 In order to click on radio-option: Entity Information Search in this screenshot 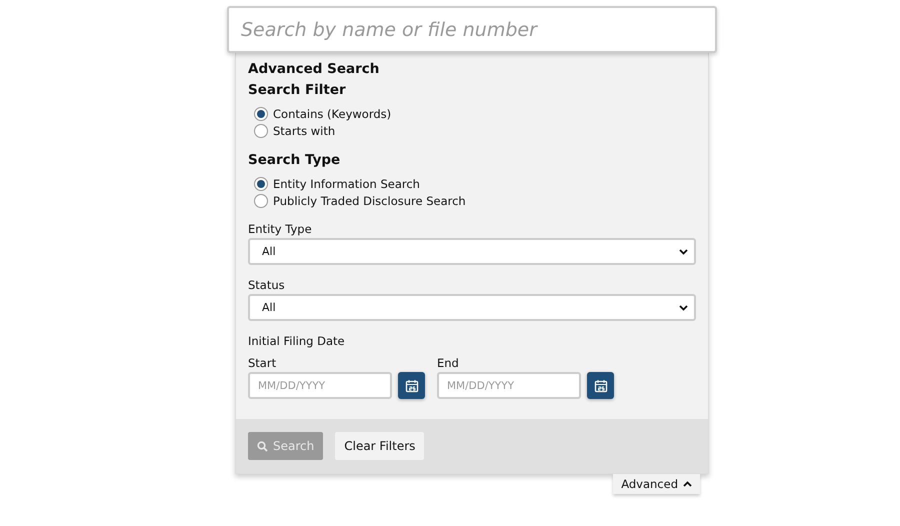, I will do `click(475, 184)`.